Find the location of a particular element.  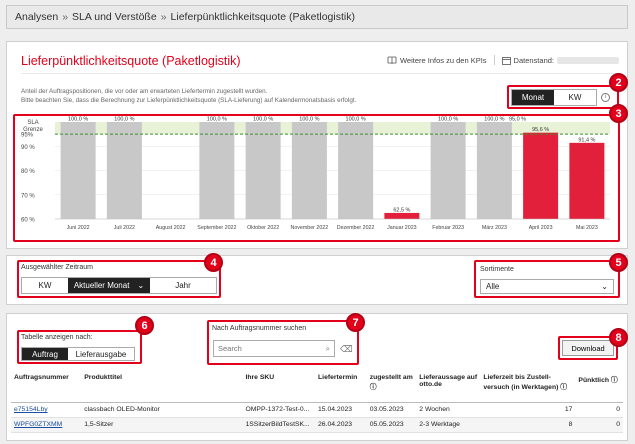

y-tick-label: 90 % is located at coordinates (28, 148).